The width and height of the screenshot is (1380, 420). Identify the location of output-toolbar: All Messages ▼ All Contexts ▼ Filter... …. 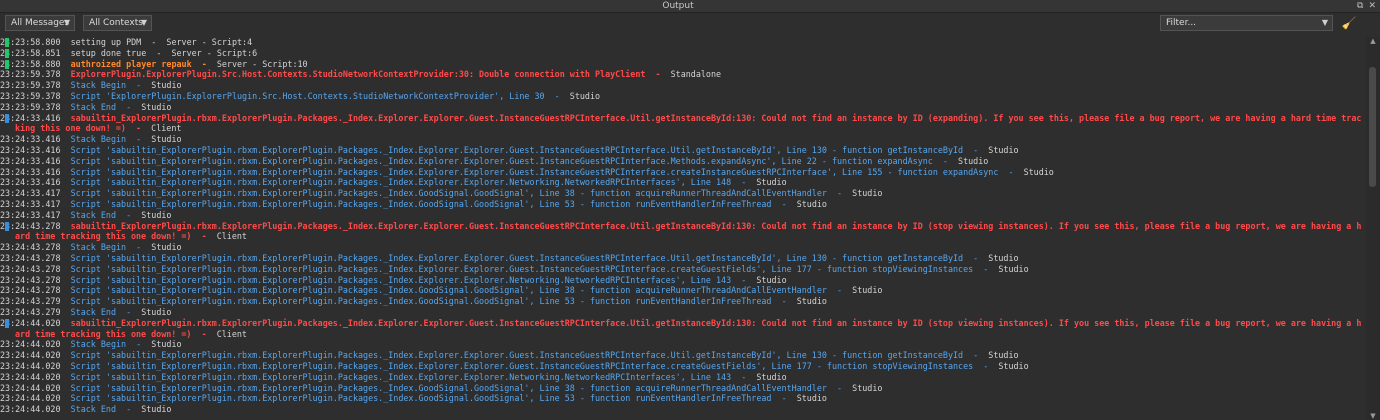
(690, 23).